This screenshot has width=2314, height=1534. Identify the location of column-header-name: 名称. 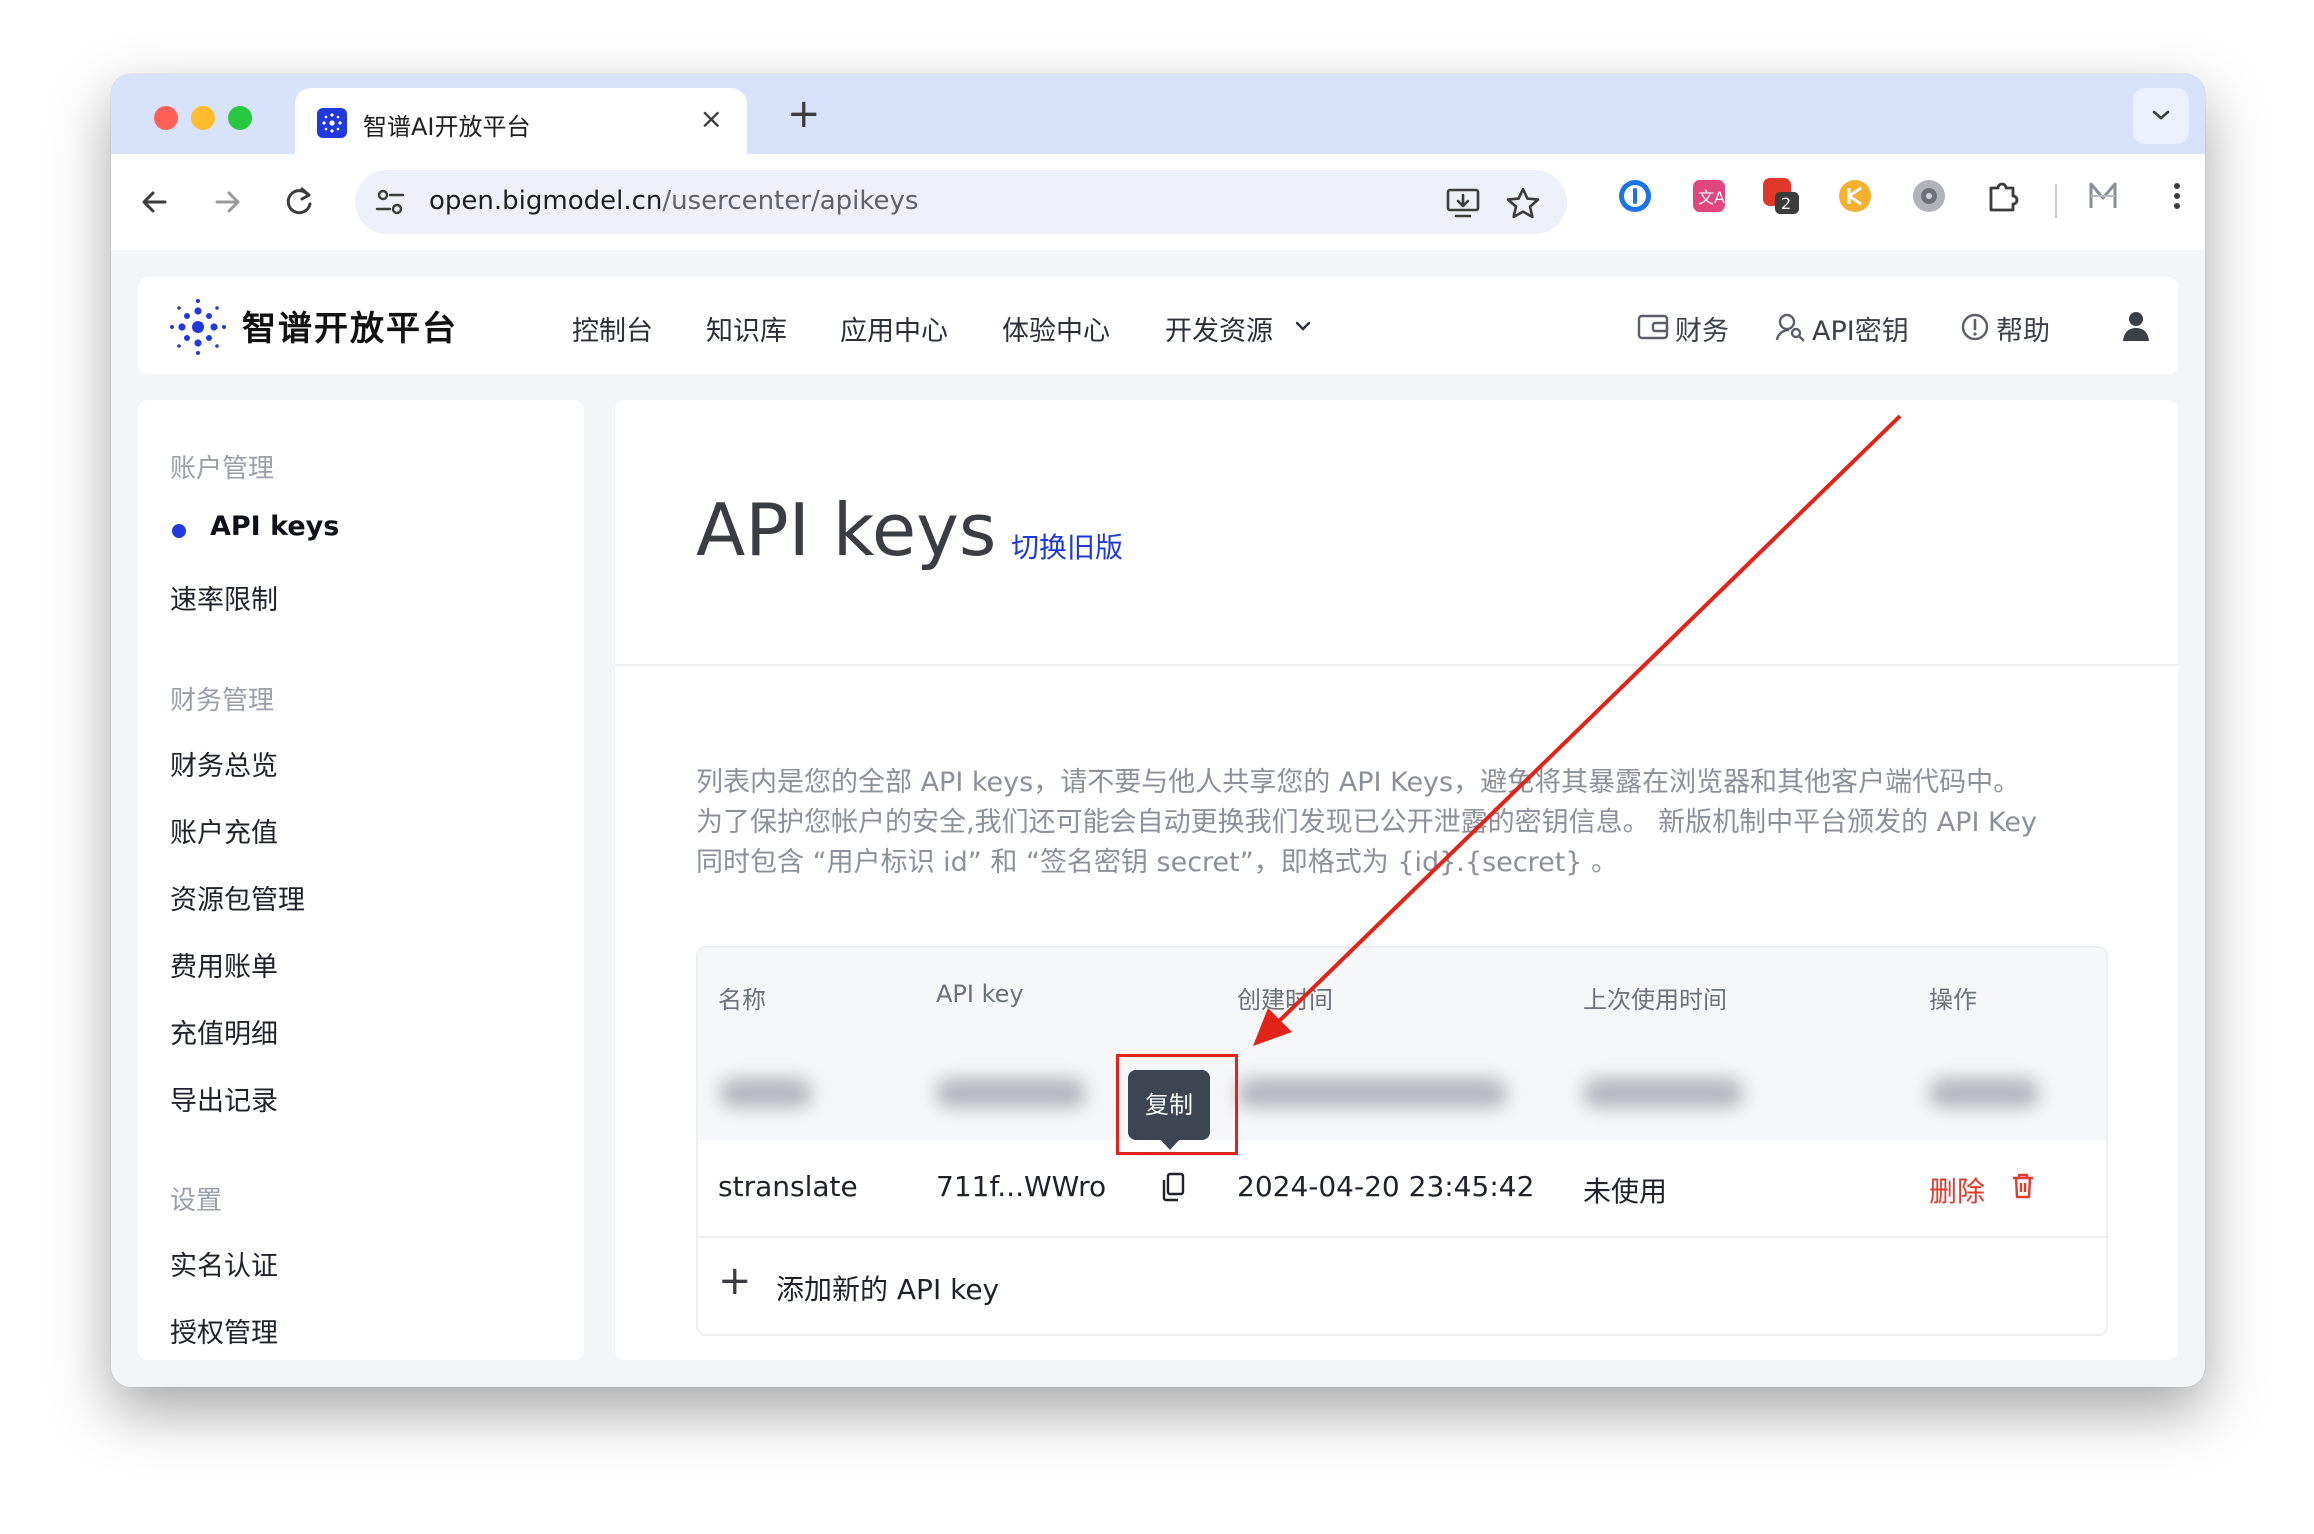
(742, 1000).